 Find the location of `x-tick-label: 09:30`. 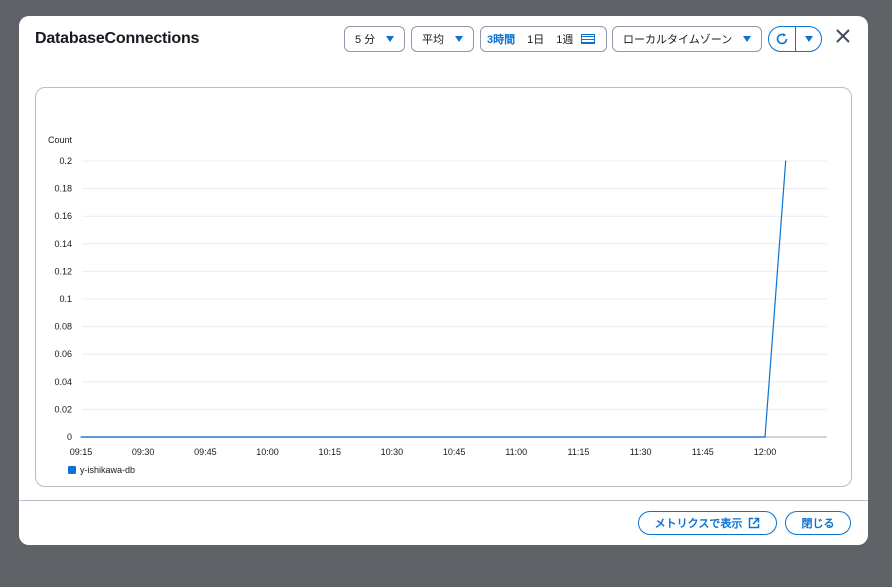

x-tick-label: 09:30 is located at coordinates (143, 452).